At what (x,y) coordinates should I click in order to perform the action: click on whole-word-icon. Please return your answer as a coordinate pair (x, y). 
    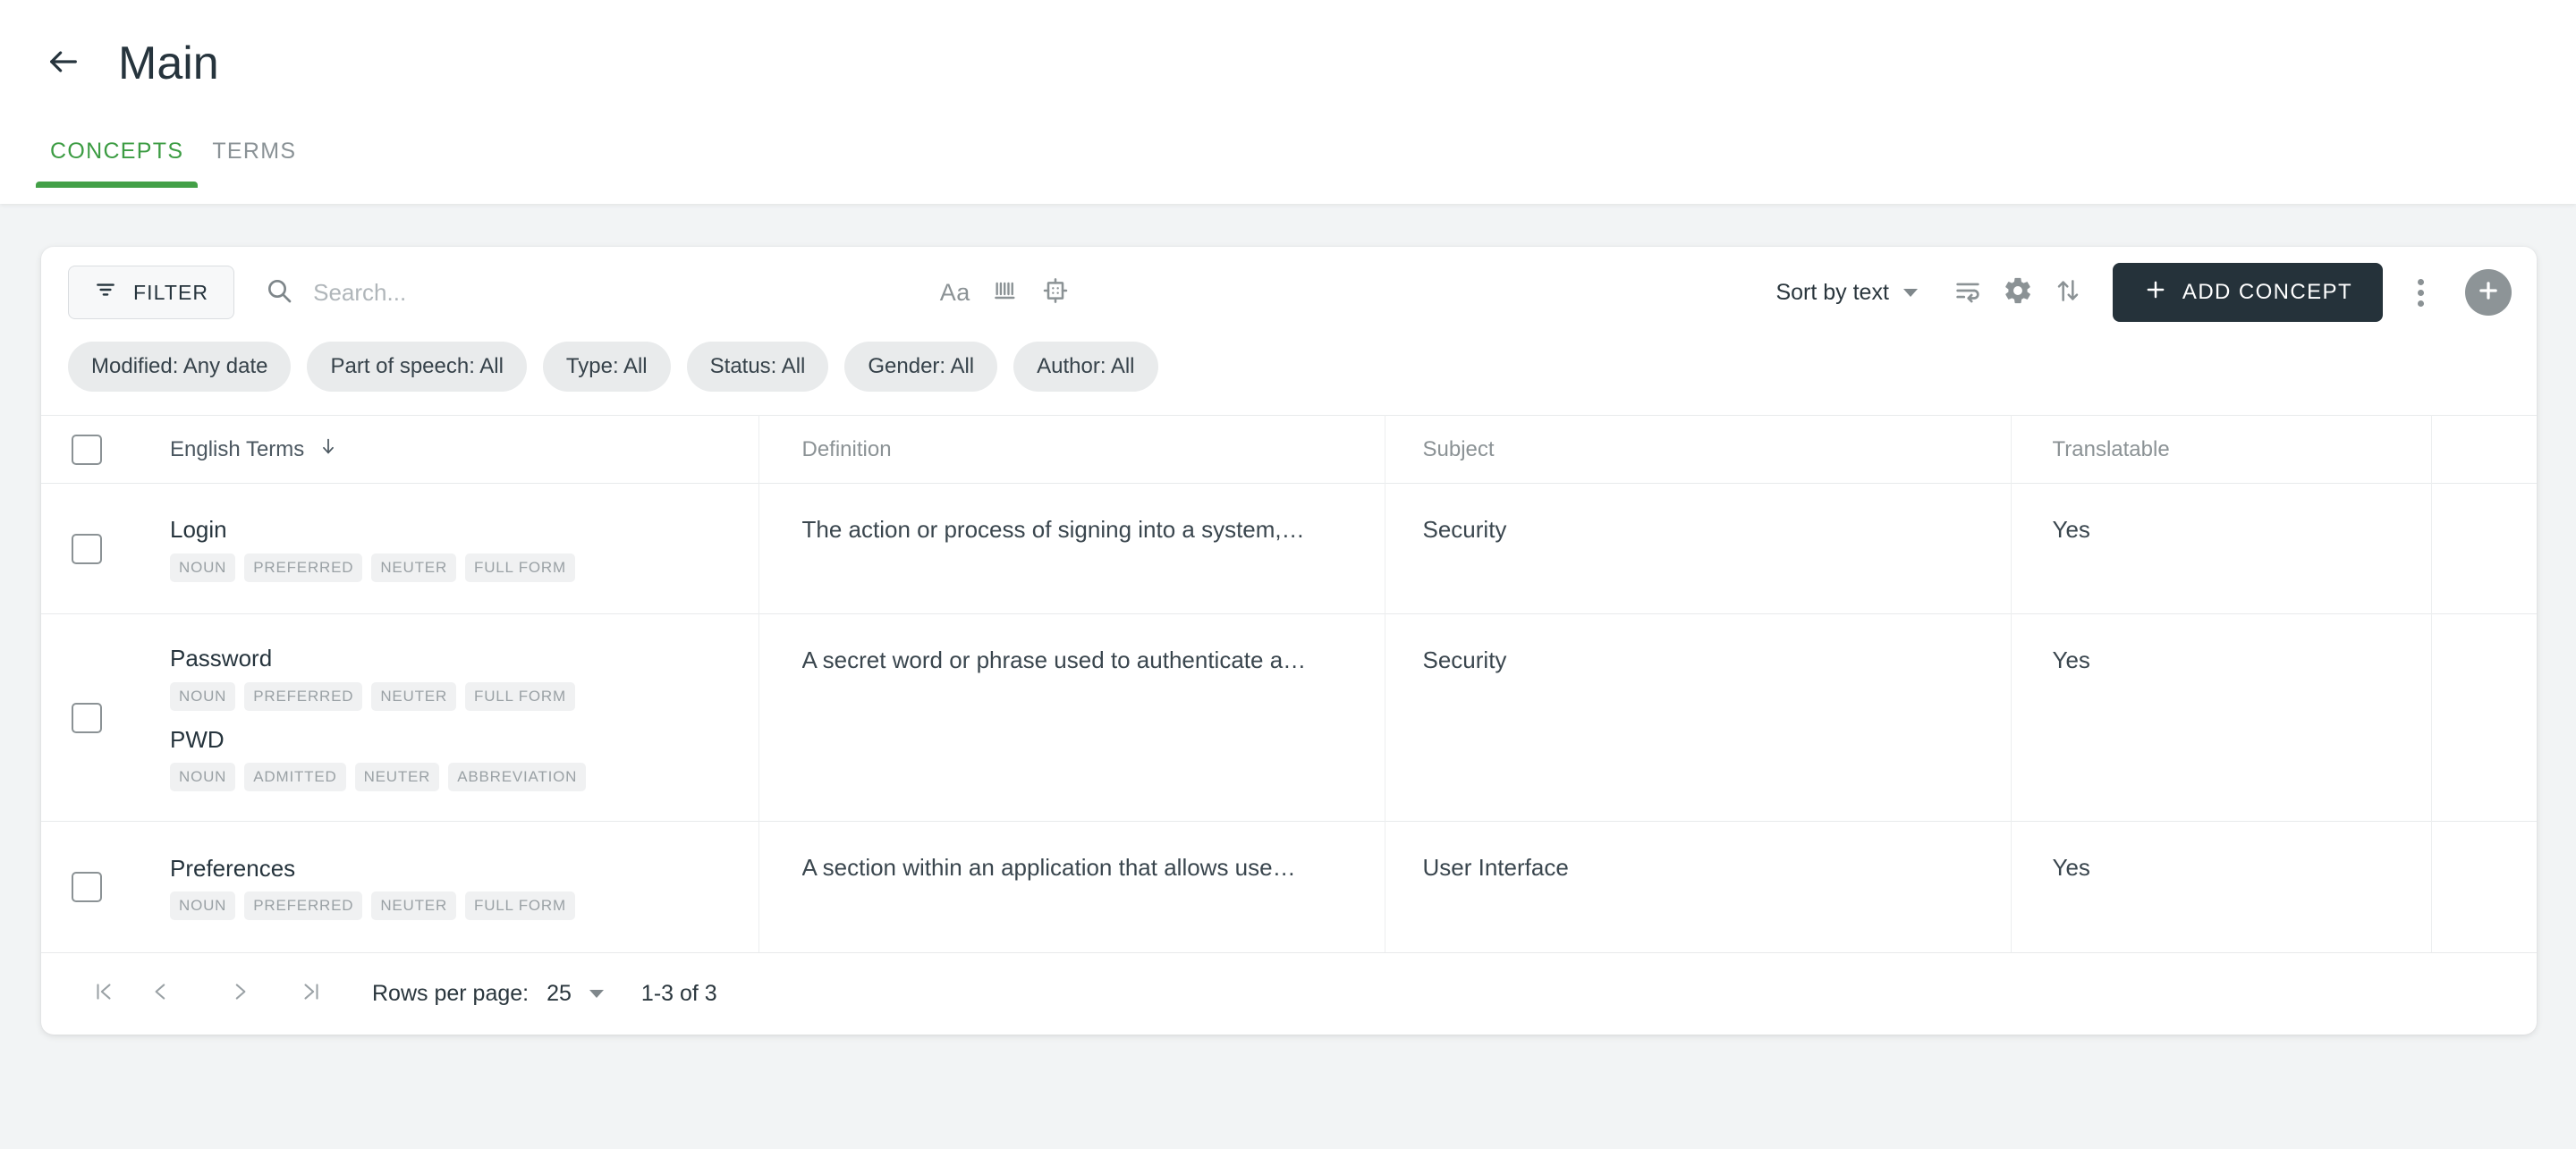
    Looking at the image, I should click on (1005, 293).